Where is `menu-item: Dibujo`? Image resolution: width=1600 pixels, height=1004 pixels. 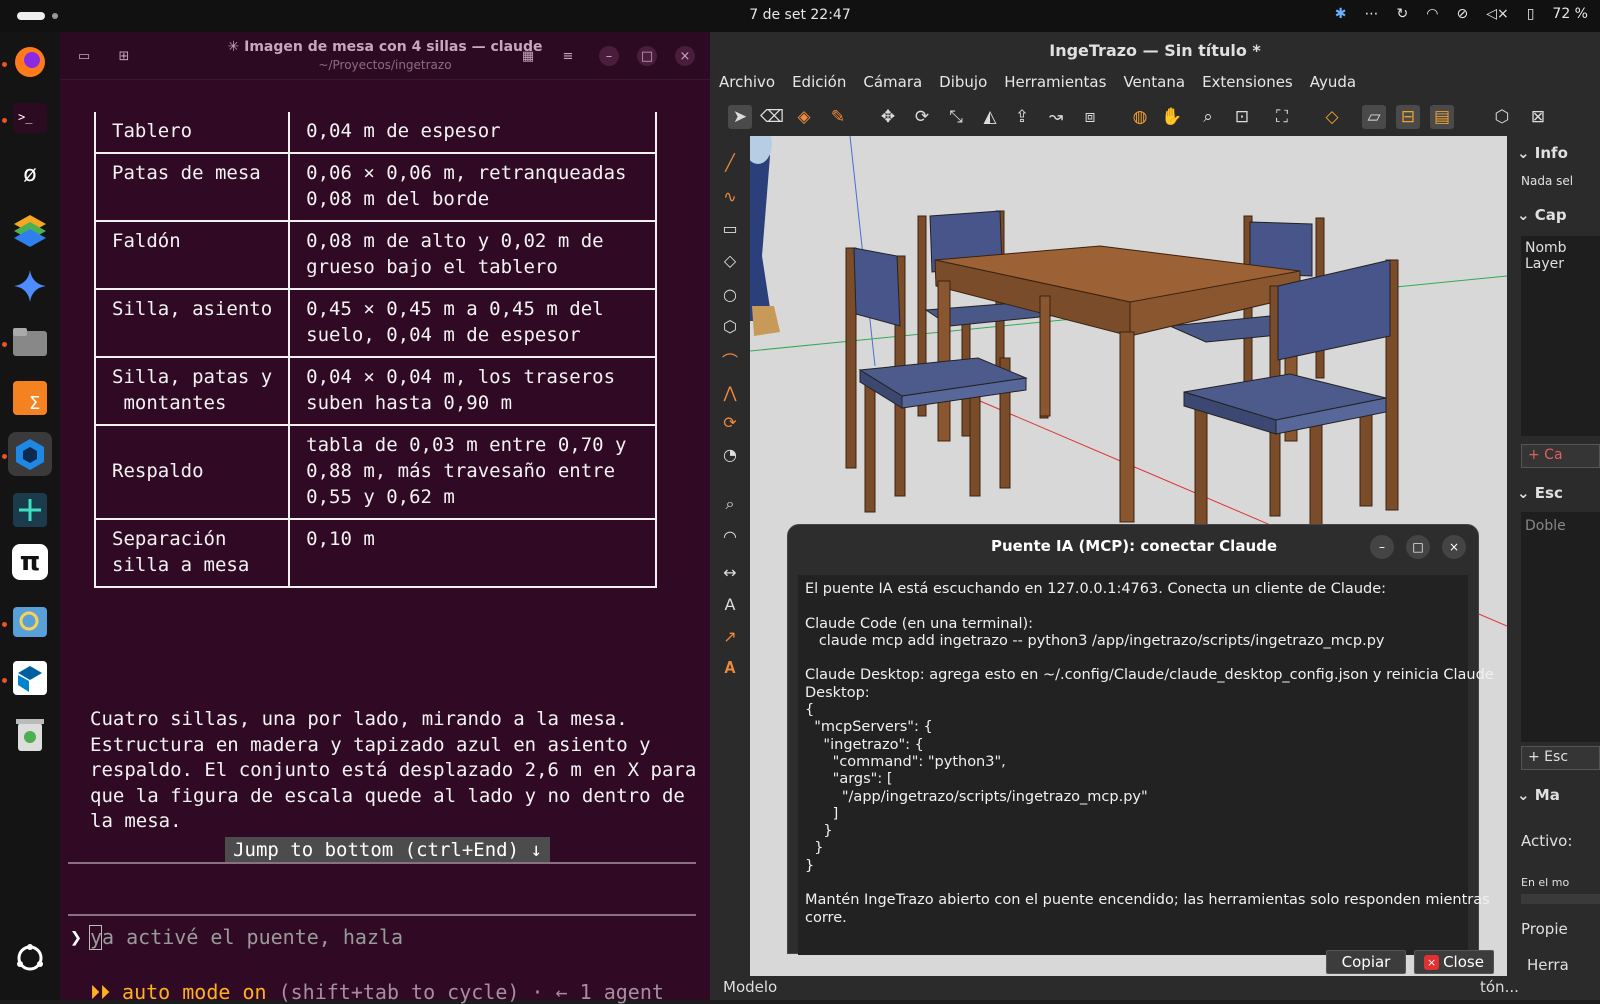
menu-item: Dibujo is located at coordinates (962, 84).